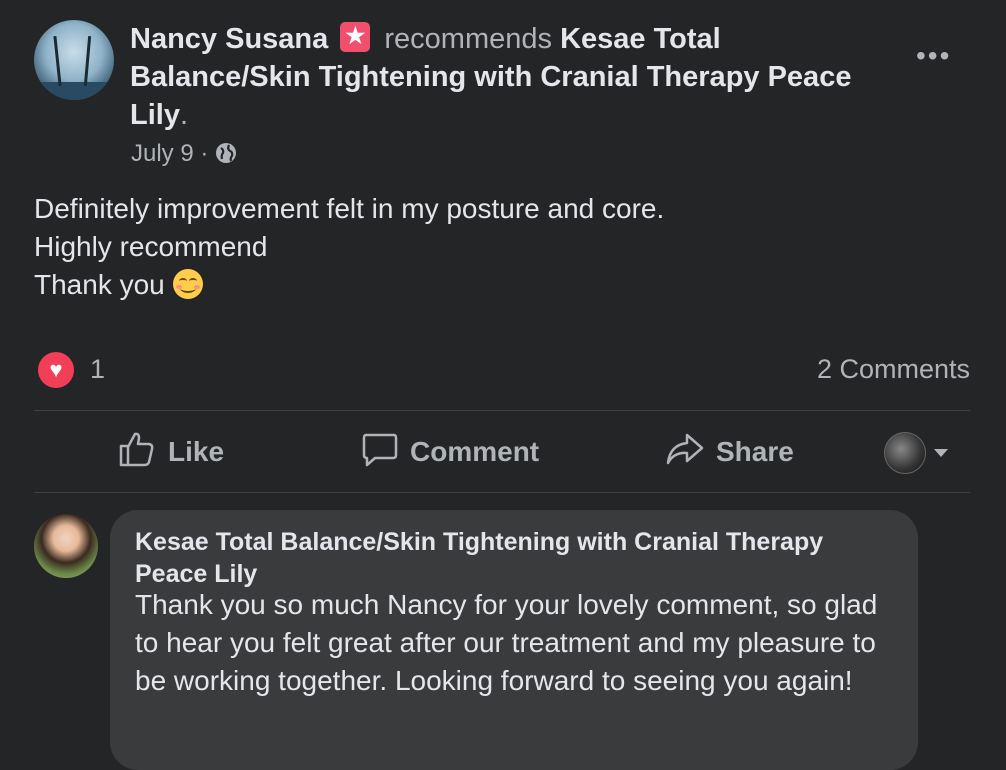  Describe the element at coordinates (184, 115) in the screenshot. I see `header-period: .` at that location.